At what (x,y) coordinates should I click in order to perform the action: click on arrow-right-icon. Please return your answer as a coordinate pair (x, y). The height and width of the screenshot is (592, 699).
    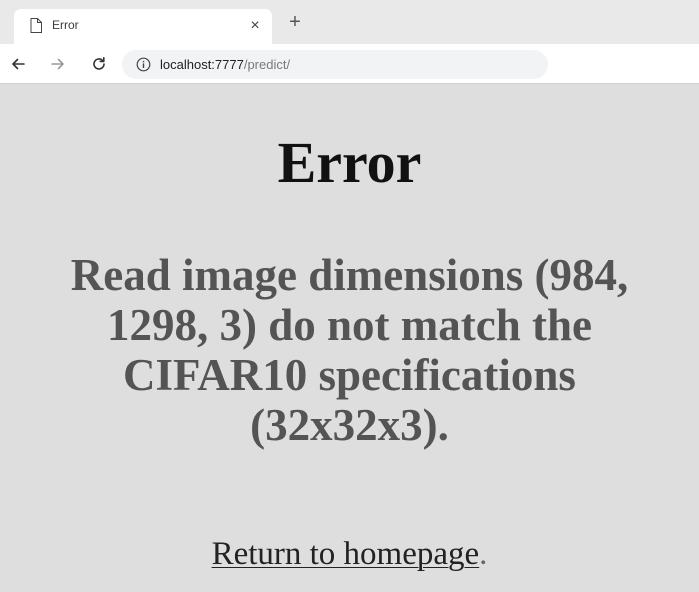
    Looking at the image, I should click on (57, 64).